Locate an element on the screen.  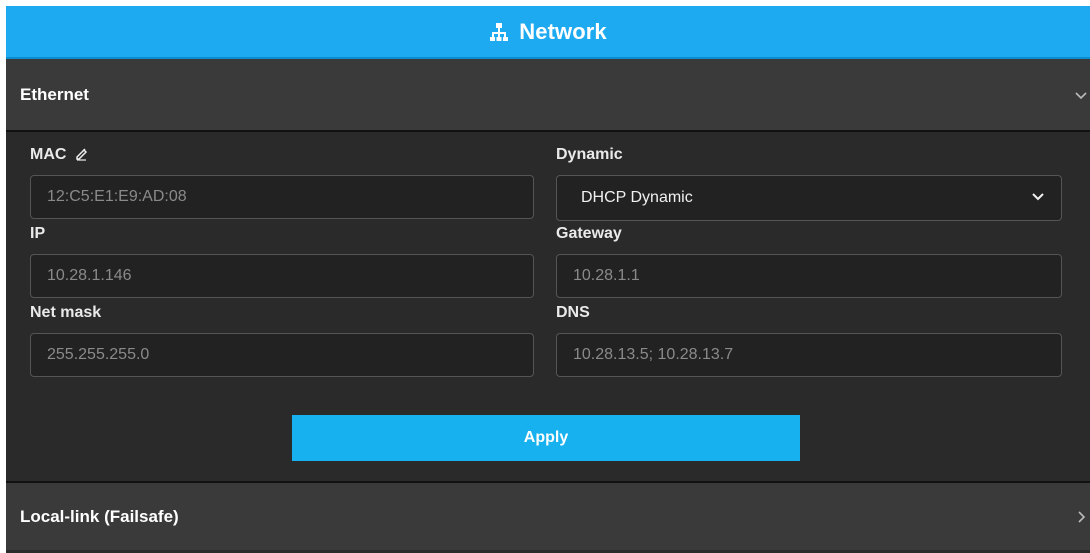
network-title: Network is located at coordinates (563, 31).